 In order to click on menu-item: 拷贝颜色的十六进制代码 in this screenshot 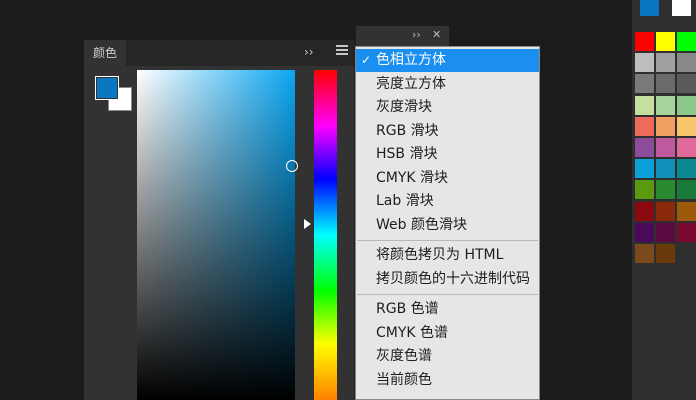, I will do `click(447, 279)`.